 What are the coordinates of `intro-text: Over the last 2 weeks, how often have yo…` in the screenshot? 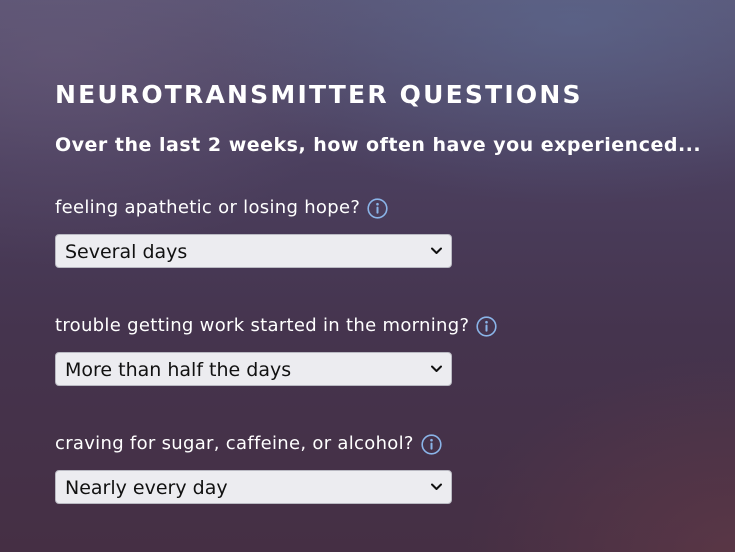 It's located at (378, 145).